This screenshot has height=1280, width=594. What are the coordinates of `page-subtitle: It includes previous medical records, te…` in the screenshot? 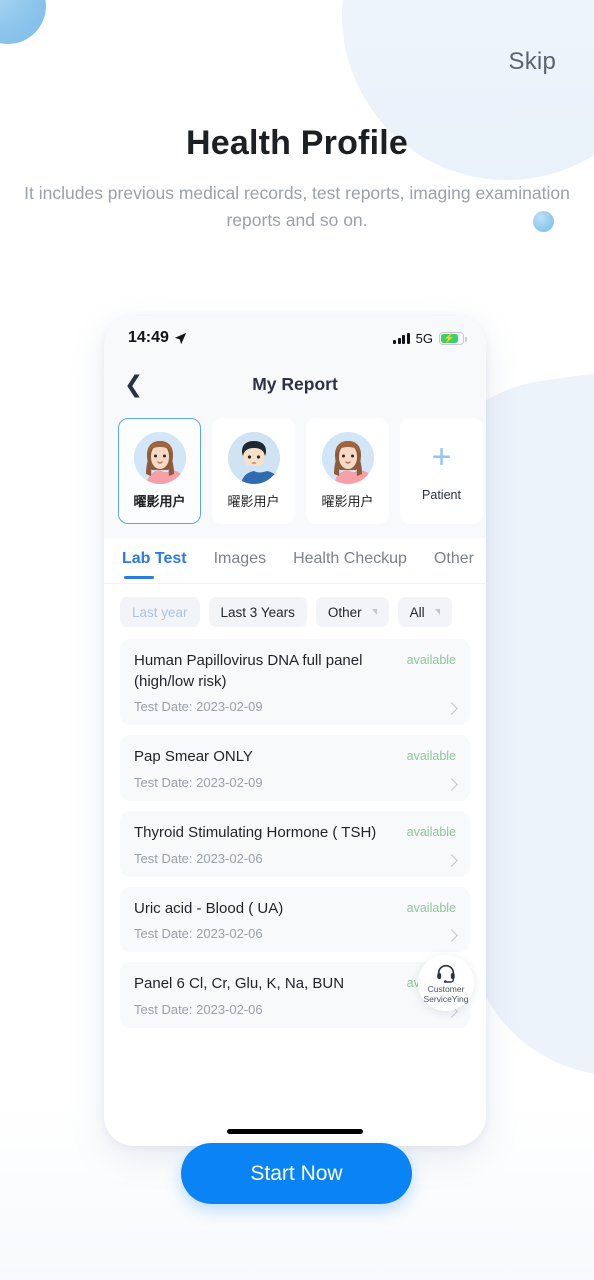 It's located at (297, 207).